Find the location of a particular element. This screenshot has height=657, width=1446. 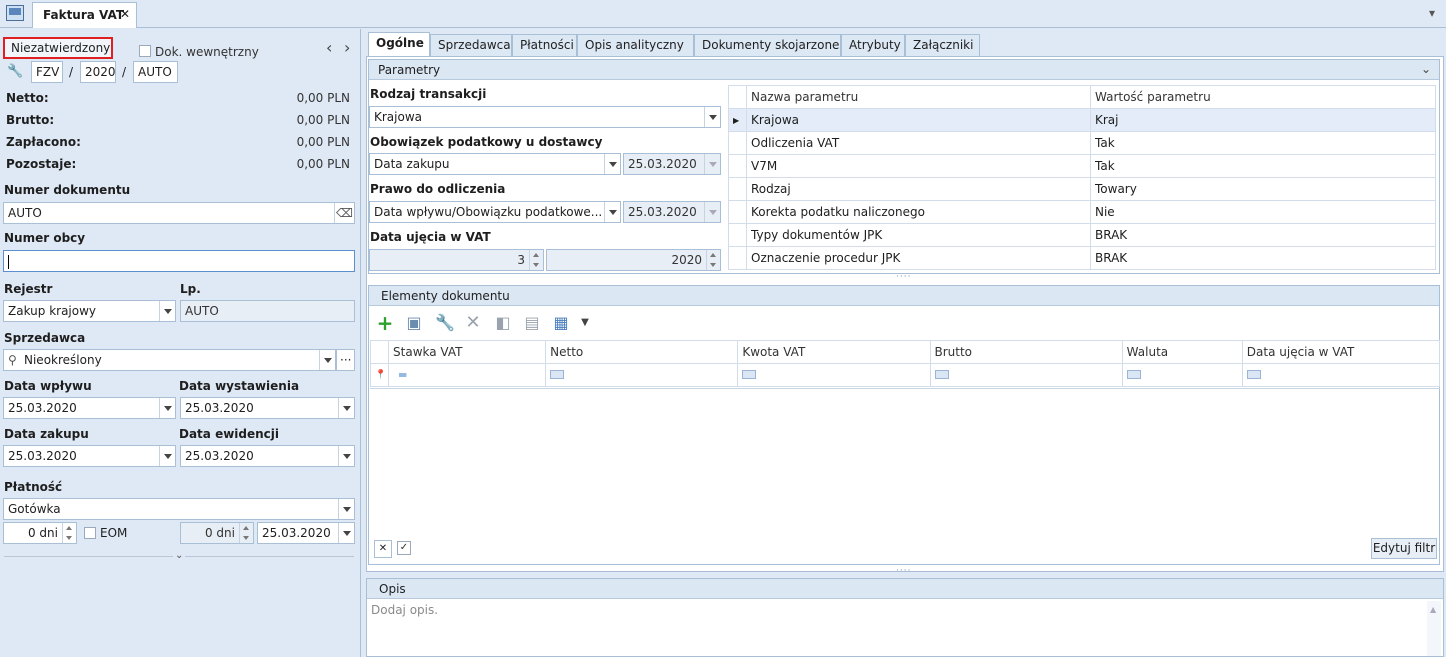

splitter-dots-2: ···· is located at coordinates (903, 571).